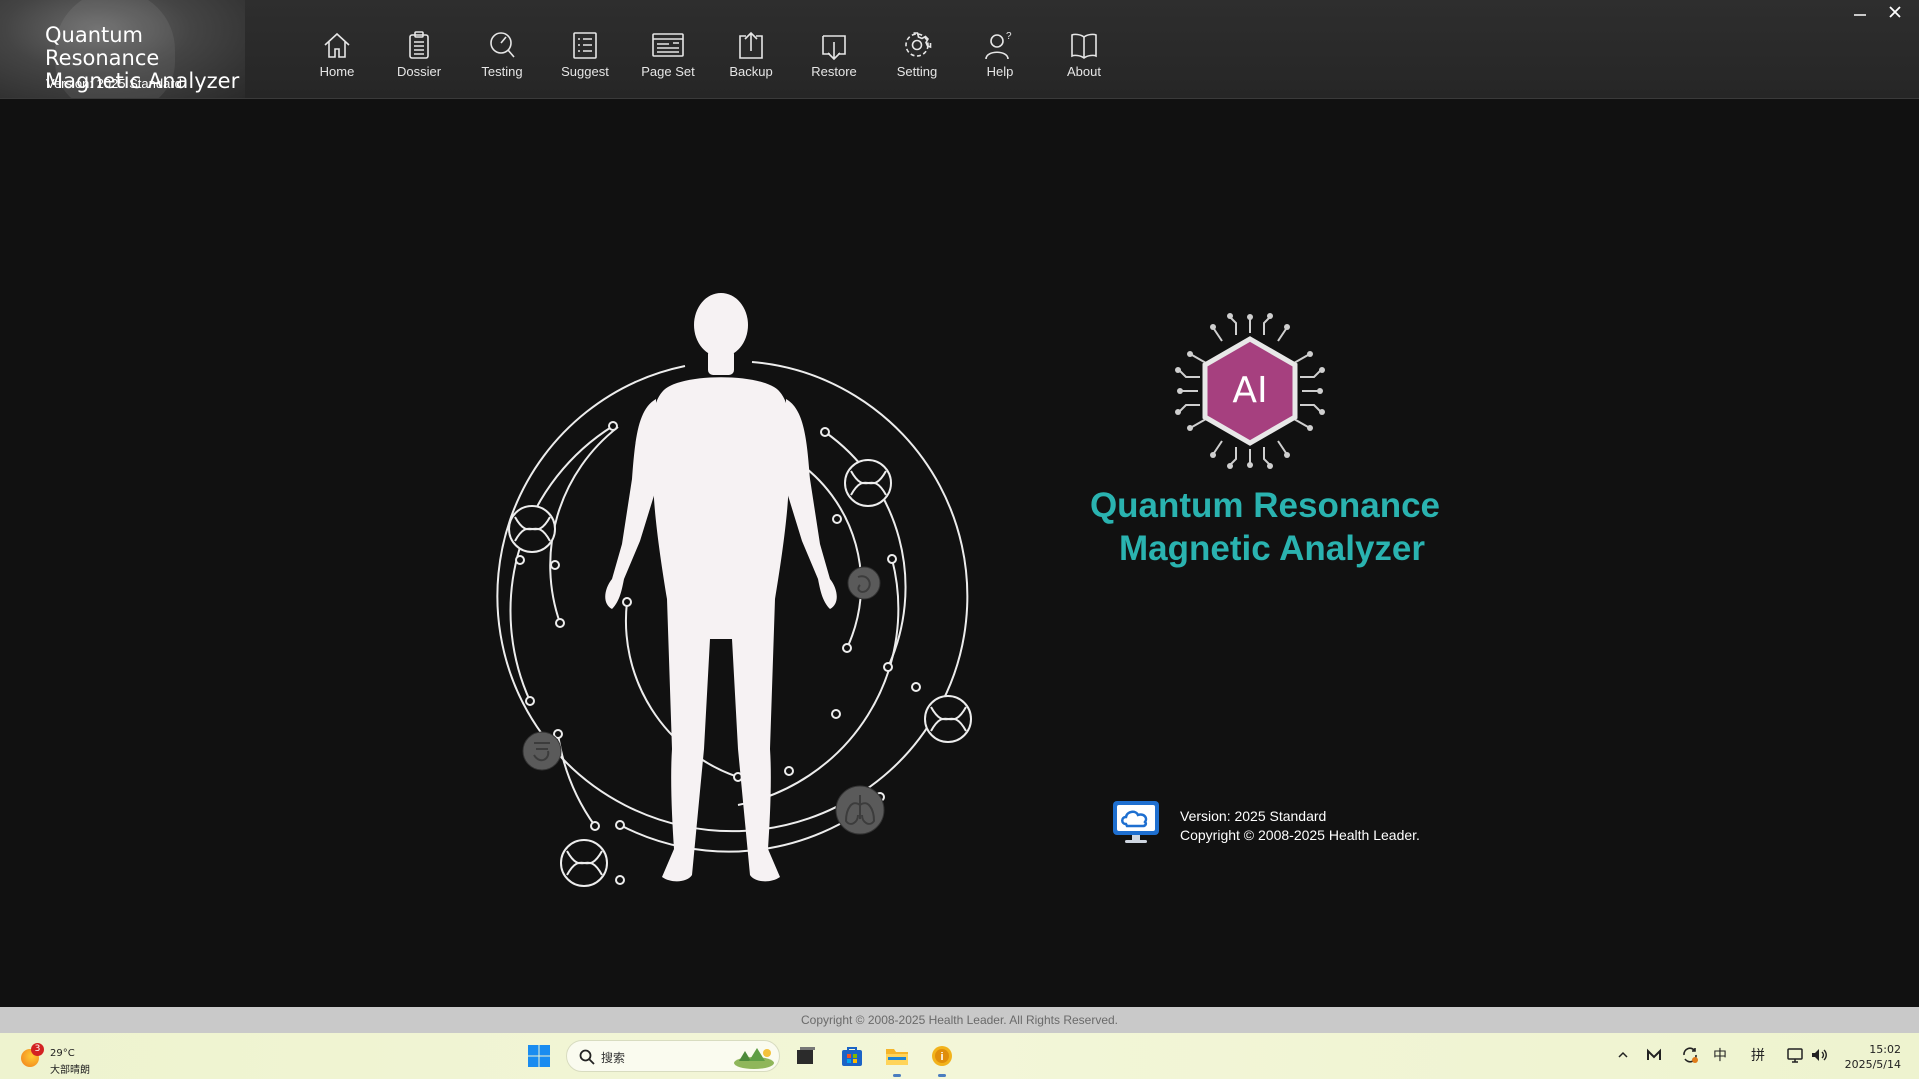  I want to click on toolbar-testing-button: Testing, so click(502, 57).